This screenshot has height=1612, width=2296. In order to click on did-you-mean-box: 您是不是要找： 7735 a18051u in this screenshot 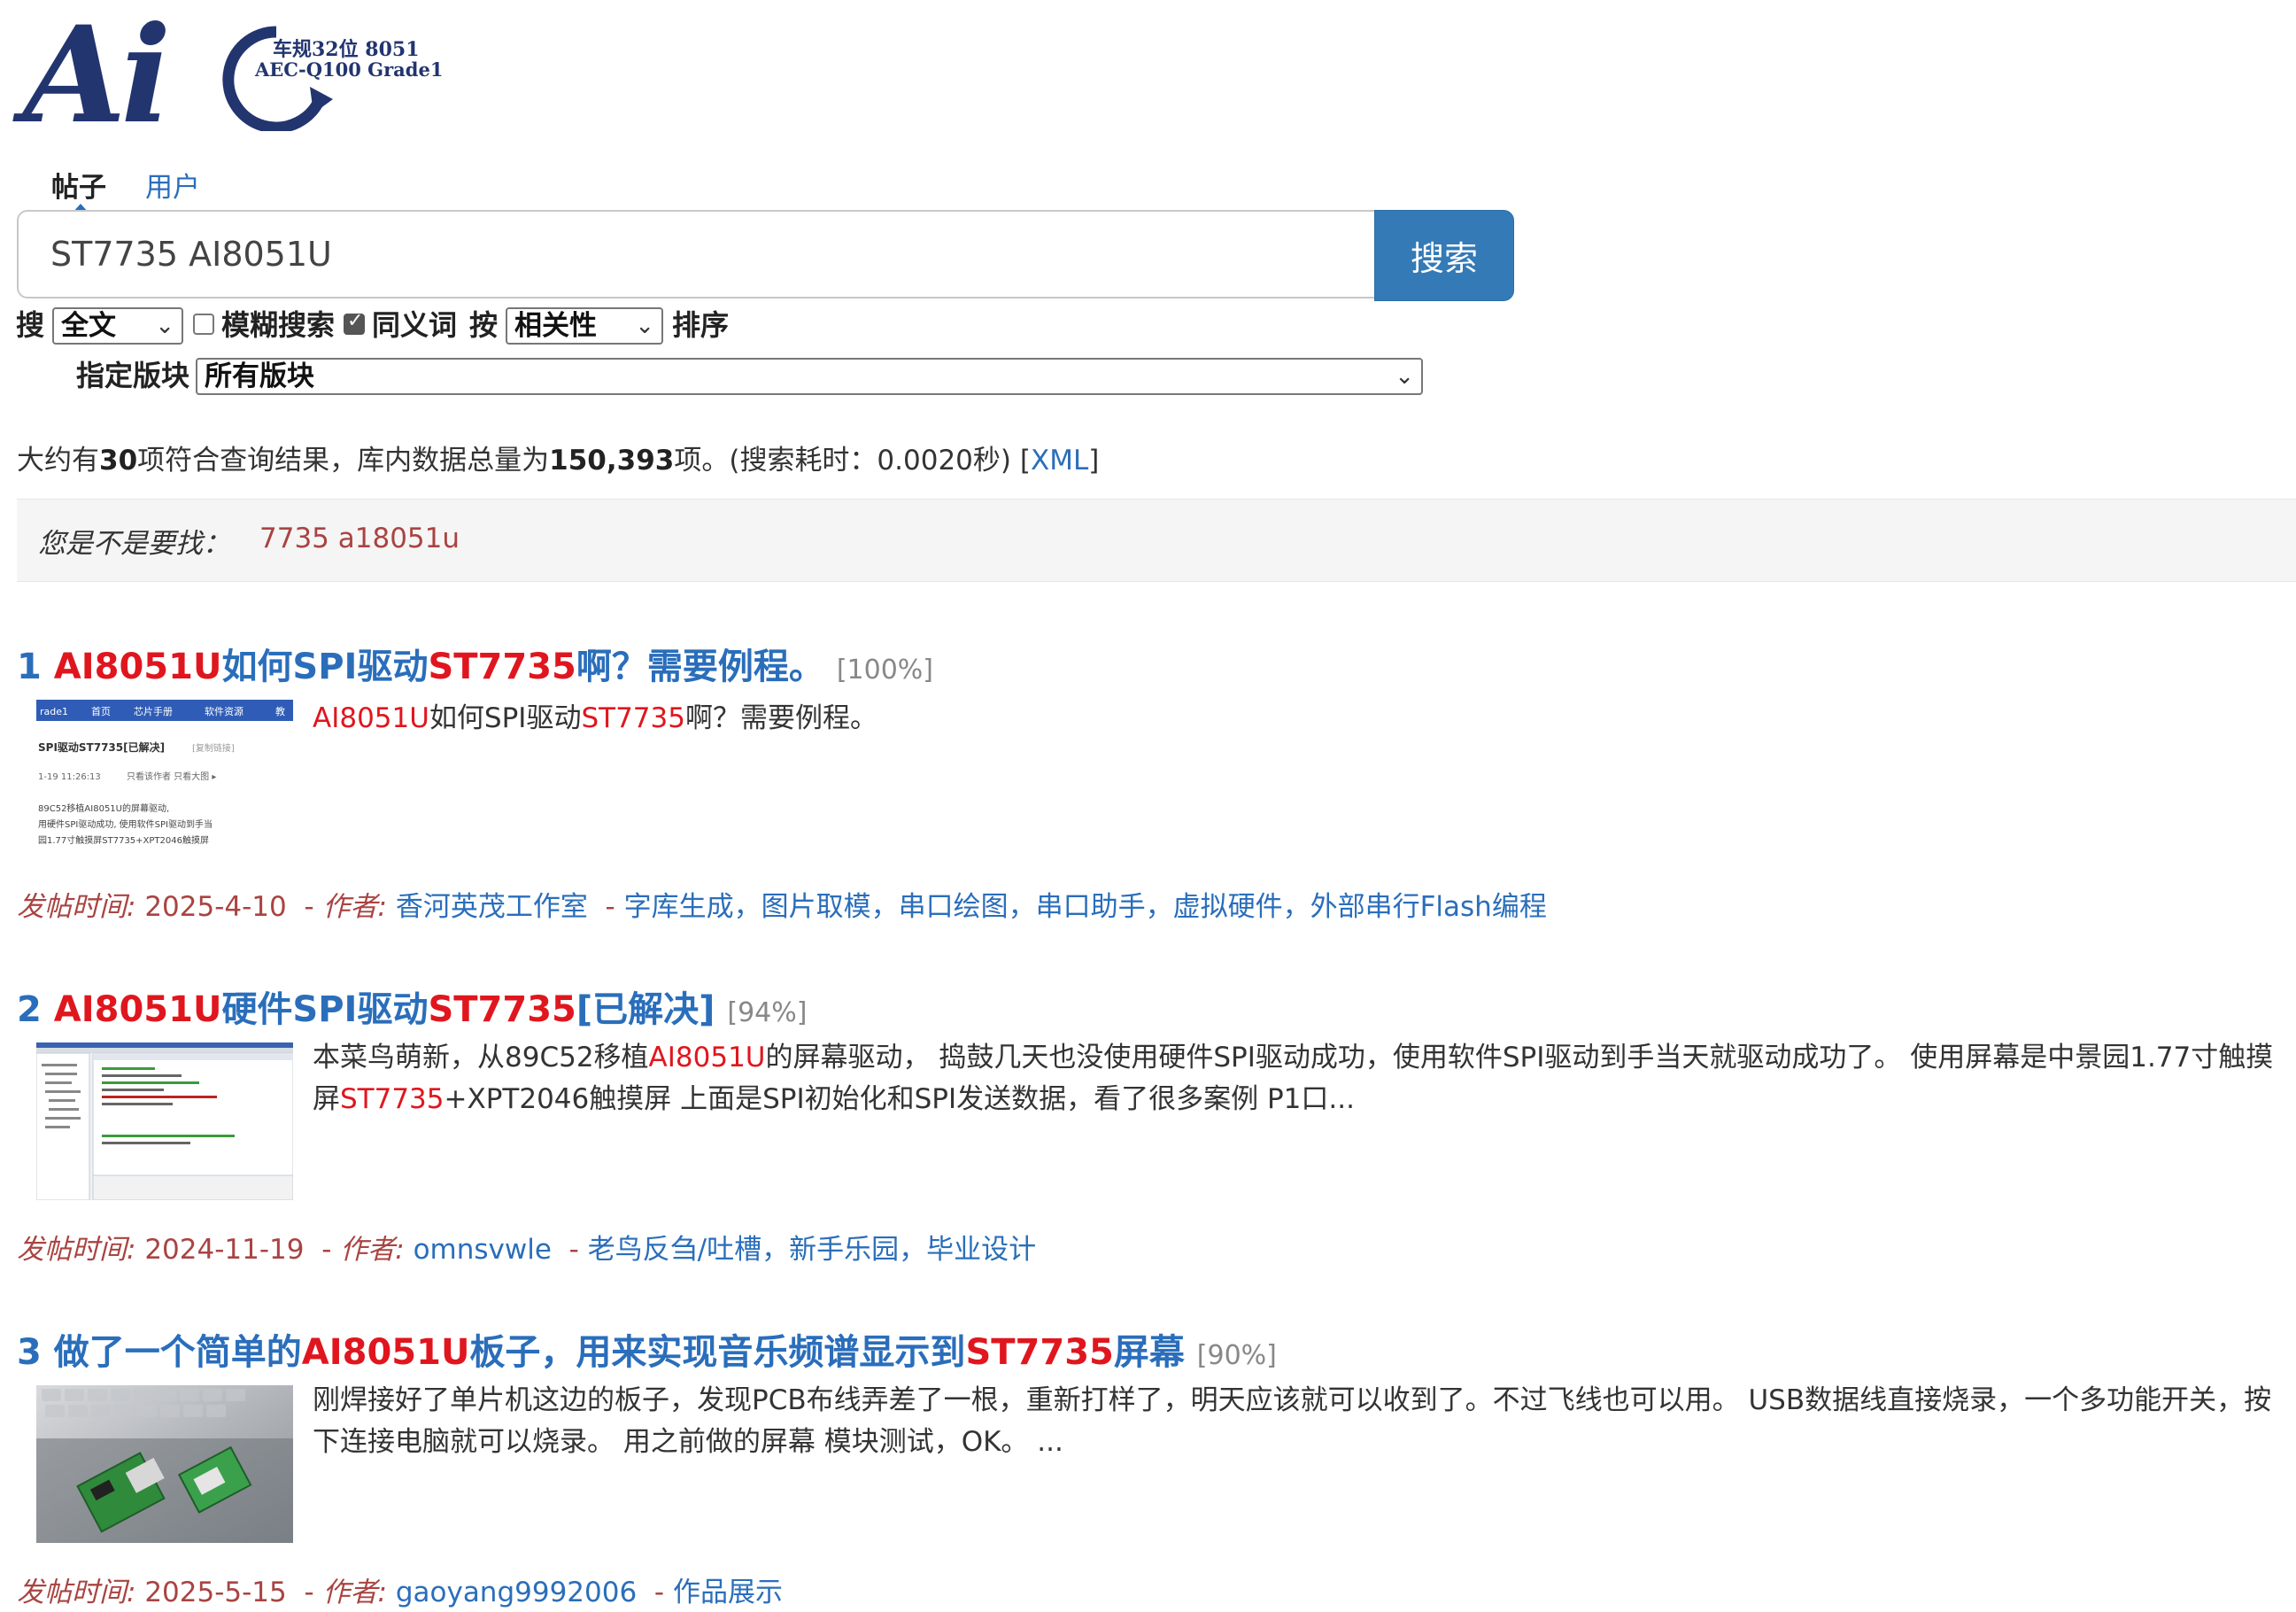, I will do `click(1156, 540)`.